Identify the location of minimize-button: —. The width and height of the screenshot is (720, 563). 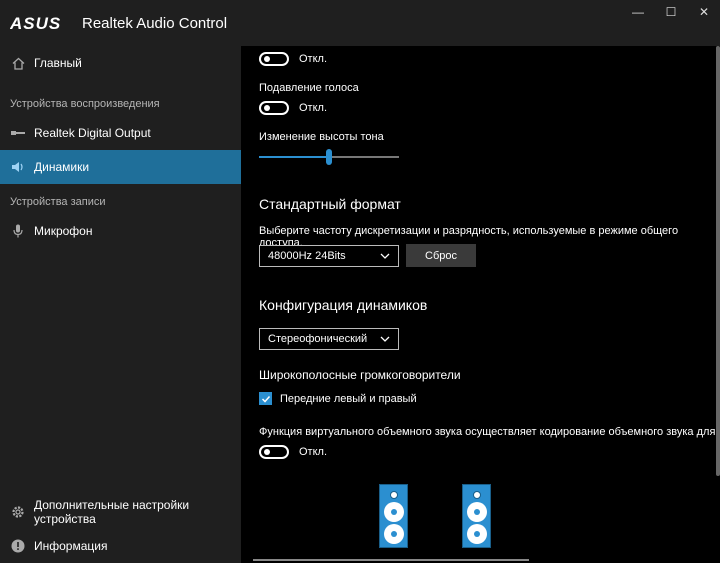
(638, 12).